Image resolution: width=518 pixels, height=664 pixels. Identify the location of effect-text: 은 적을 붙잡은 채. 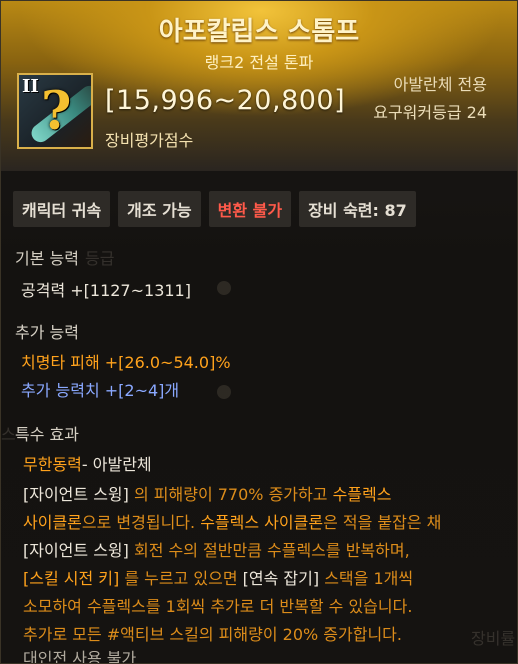
(382, 522).